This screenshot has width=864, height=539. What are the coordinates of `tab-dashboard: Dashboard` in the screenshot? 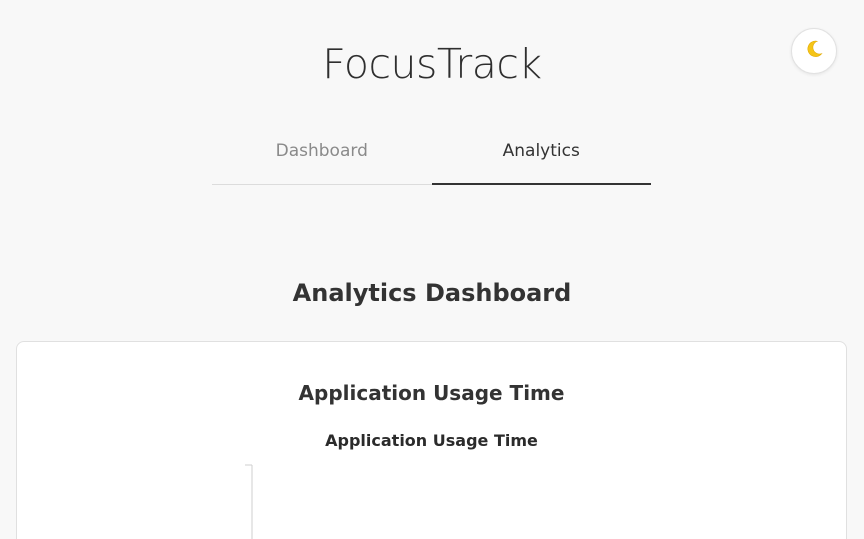 It's located at (322, 156).